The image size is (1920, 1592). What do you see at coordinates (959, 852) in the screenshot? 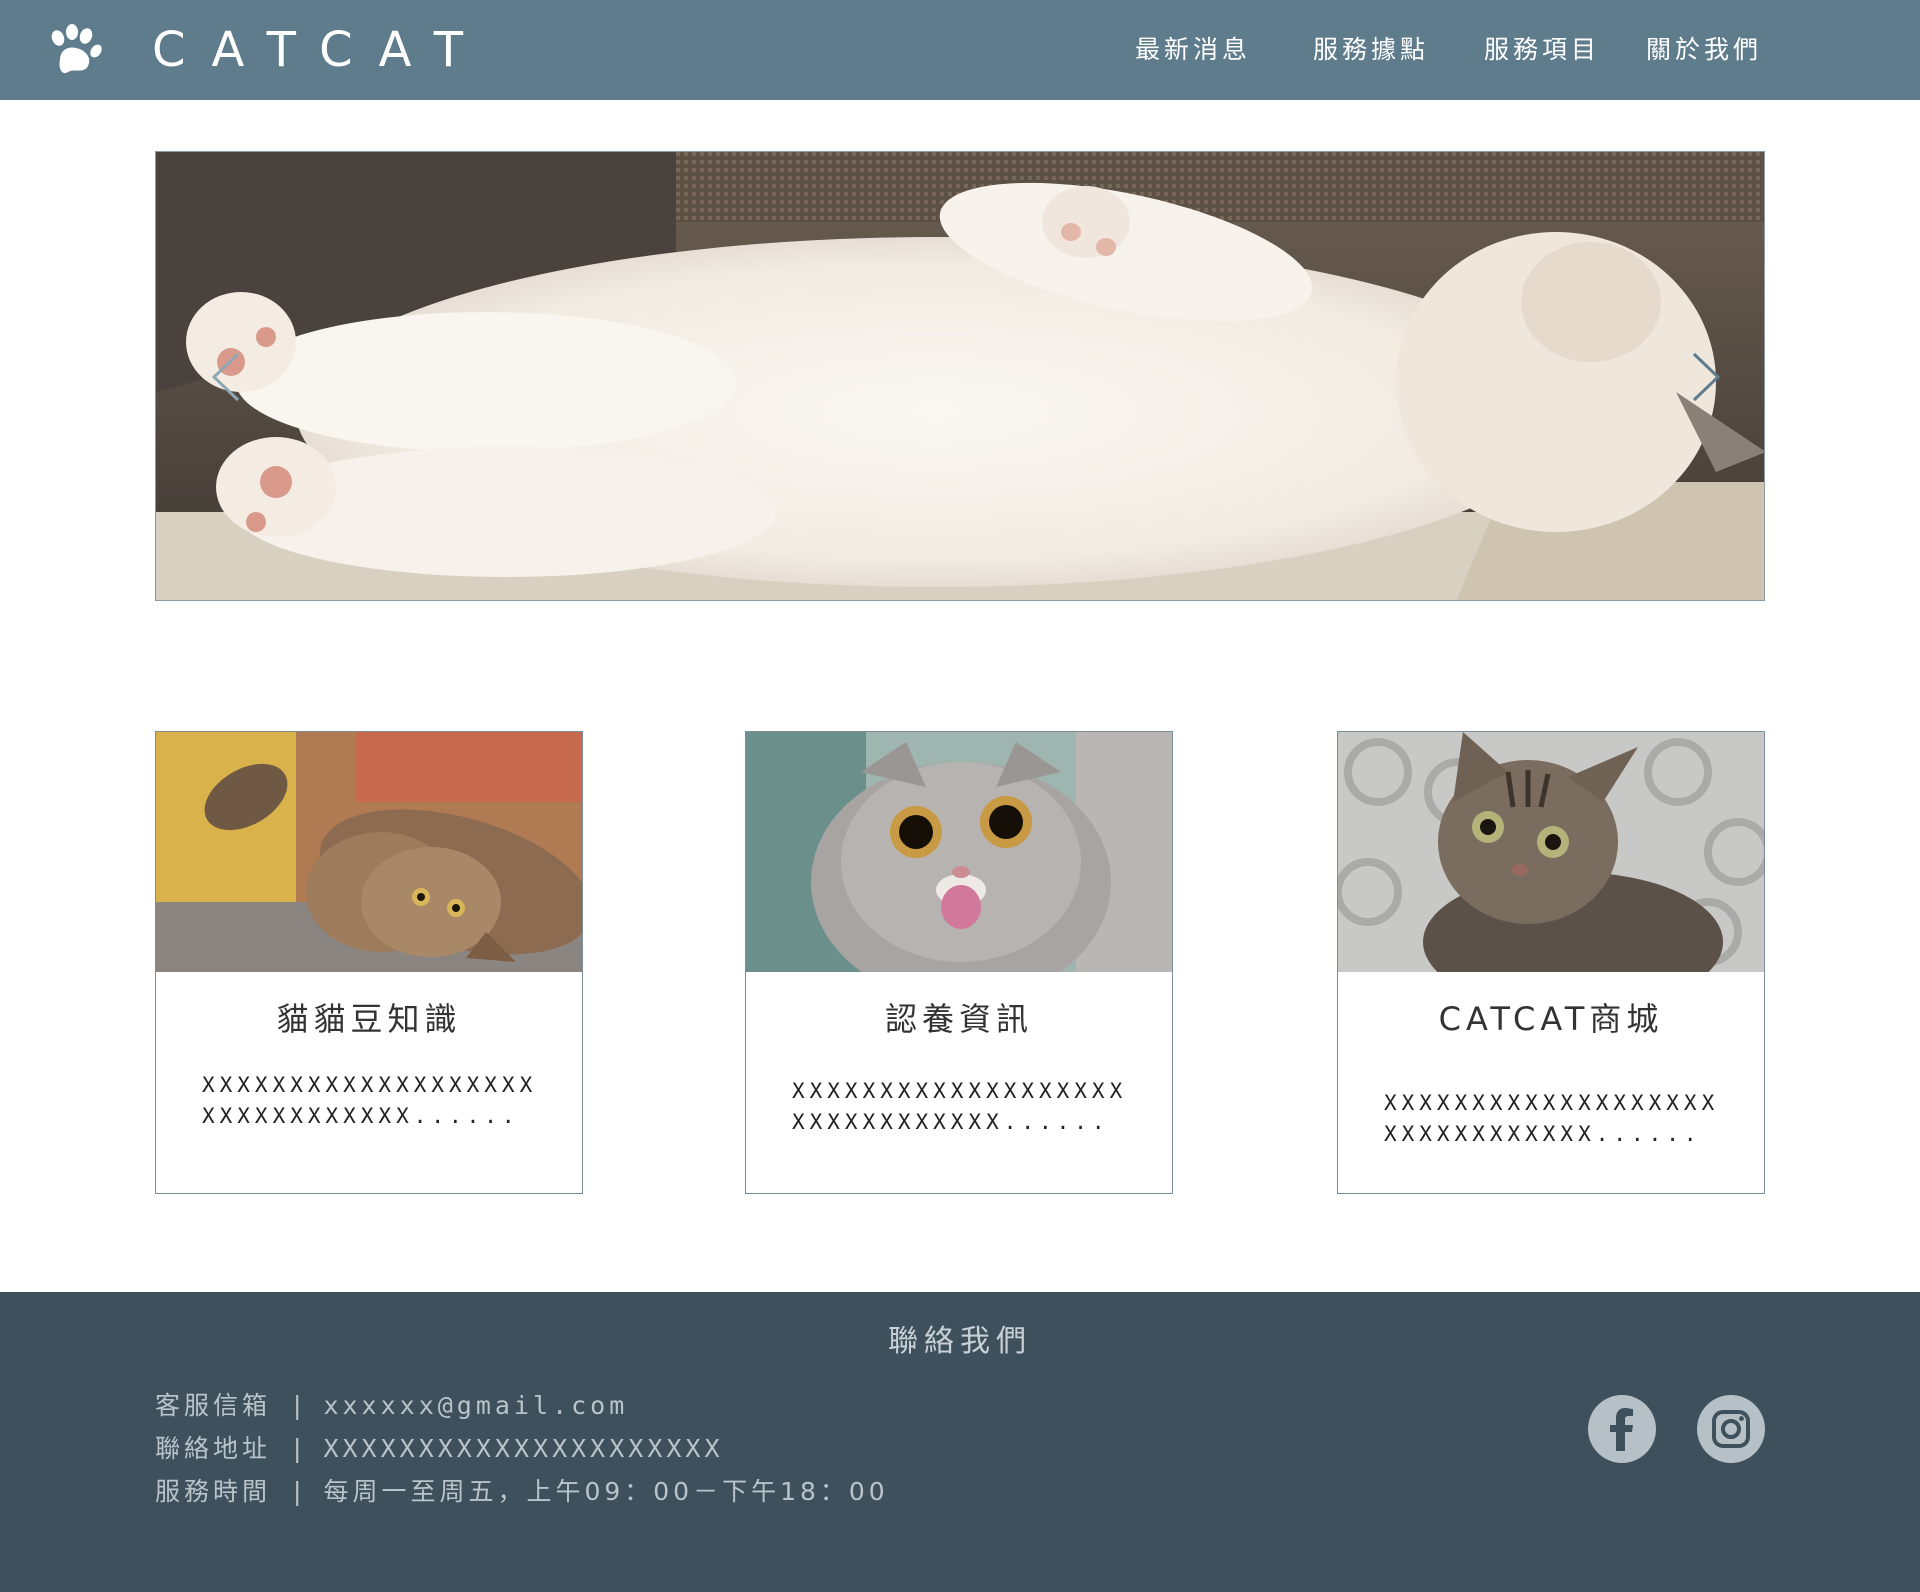
I see `card-image-cat-tongue` at bounding box center [959, 852].